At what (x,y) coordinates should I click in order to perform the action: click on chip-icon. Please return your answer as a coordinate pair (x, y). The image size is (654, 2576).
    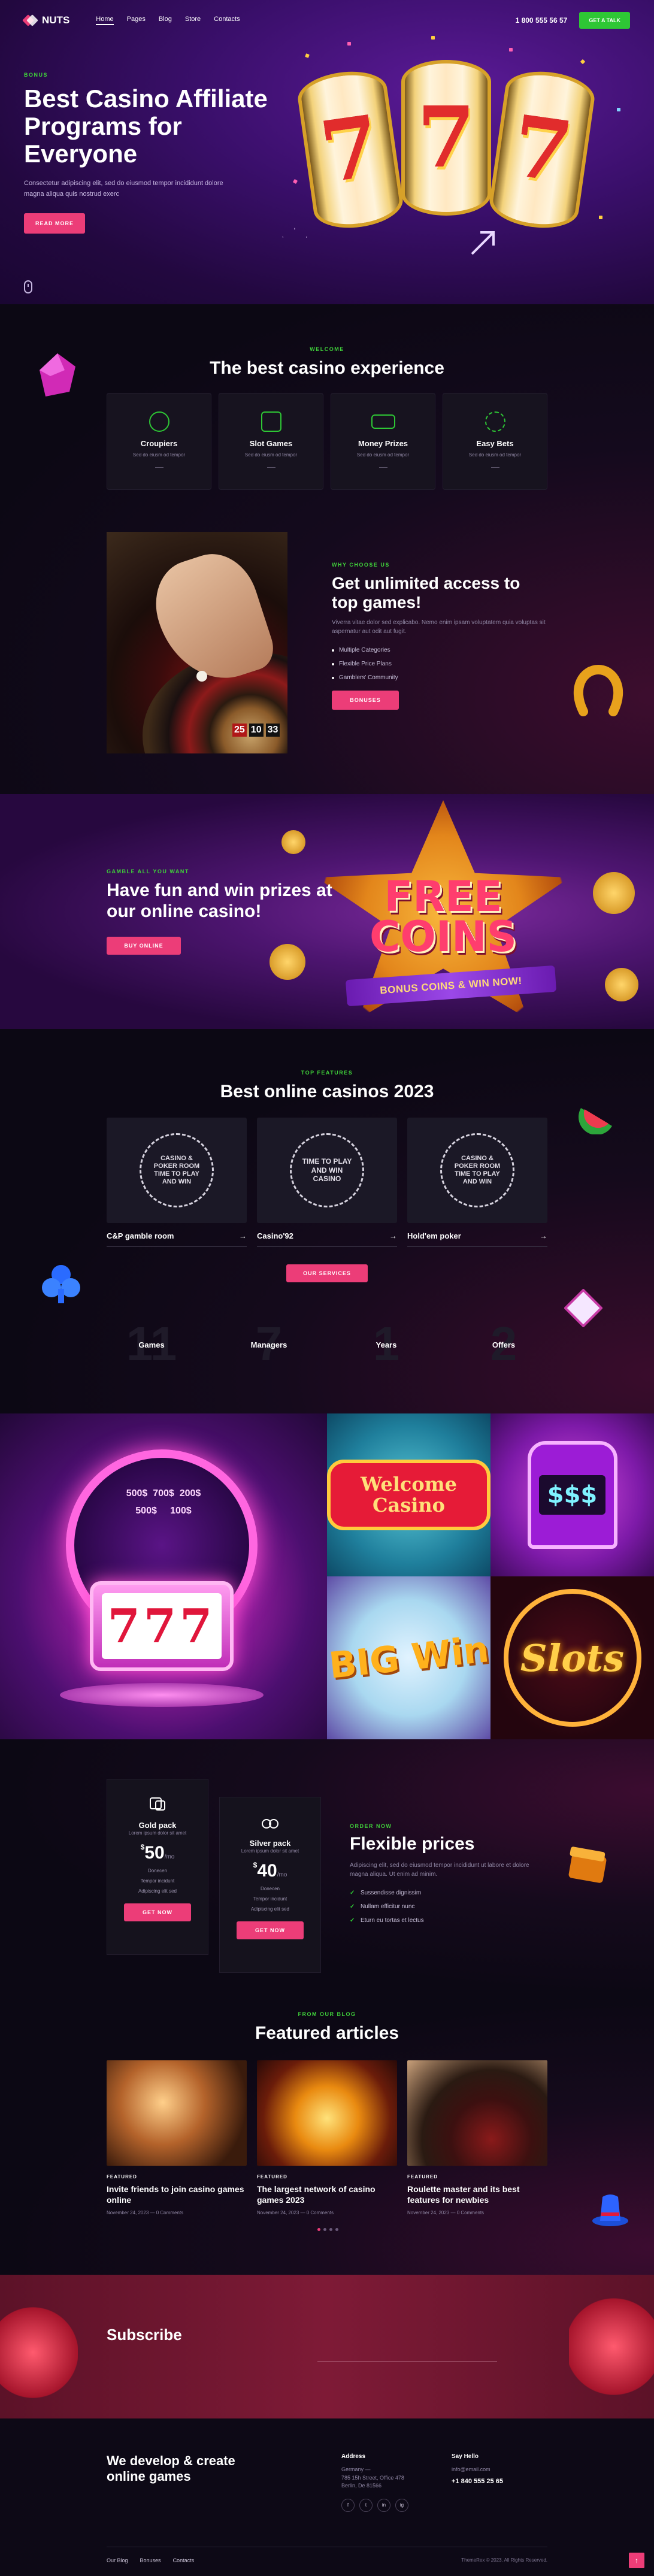
    Looking at the image, I should click on (495, 421).